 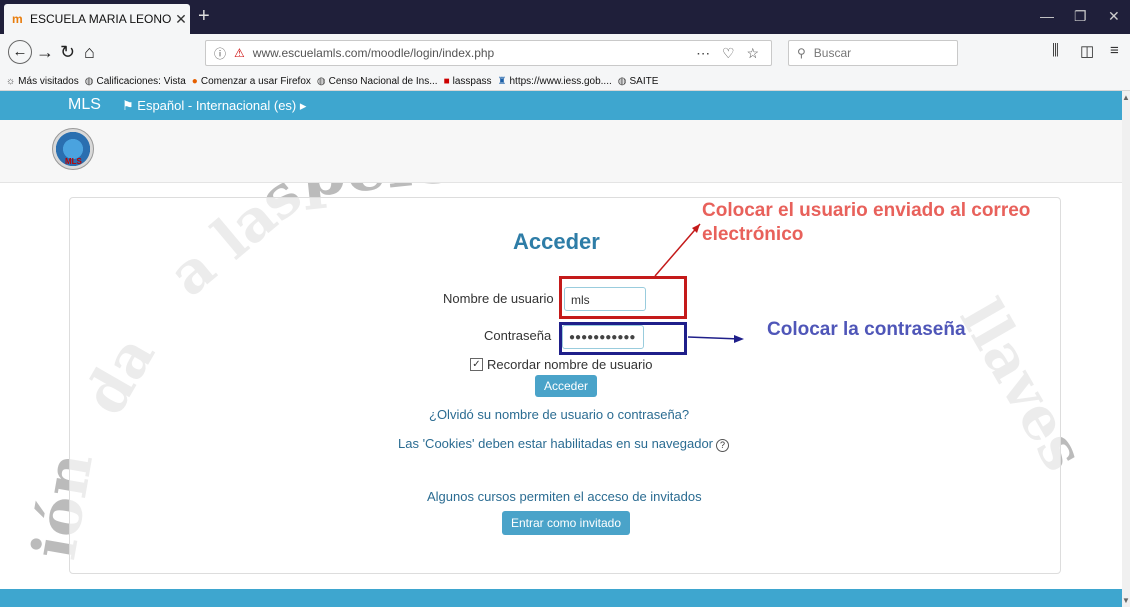 I want to click on back-icon: ←, so click(x=20, y=52).